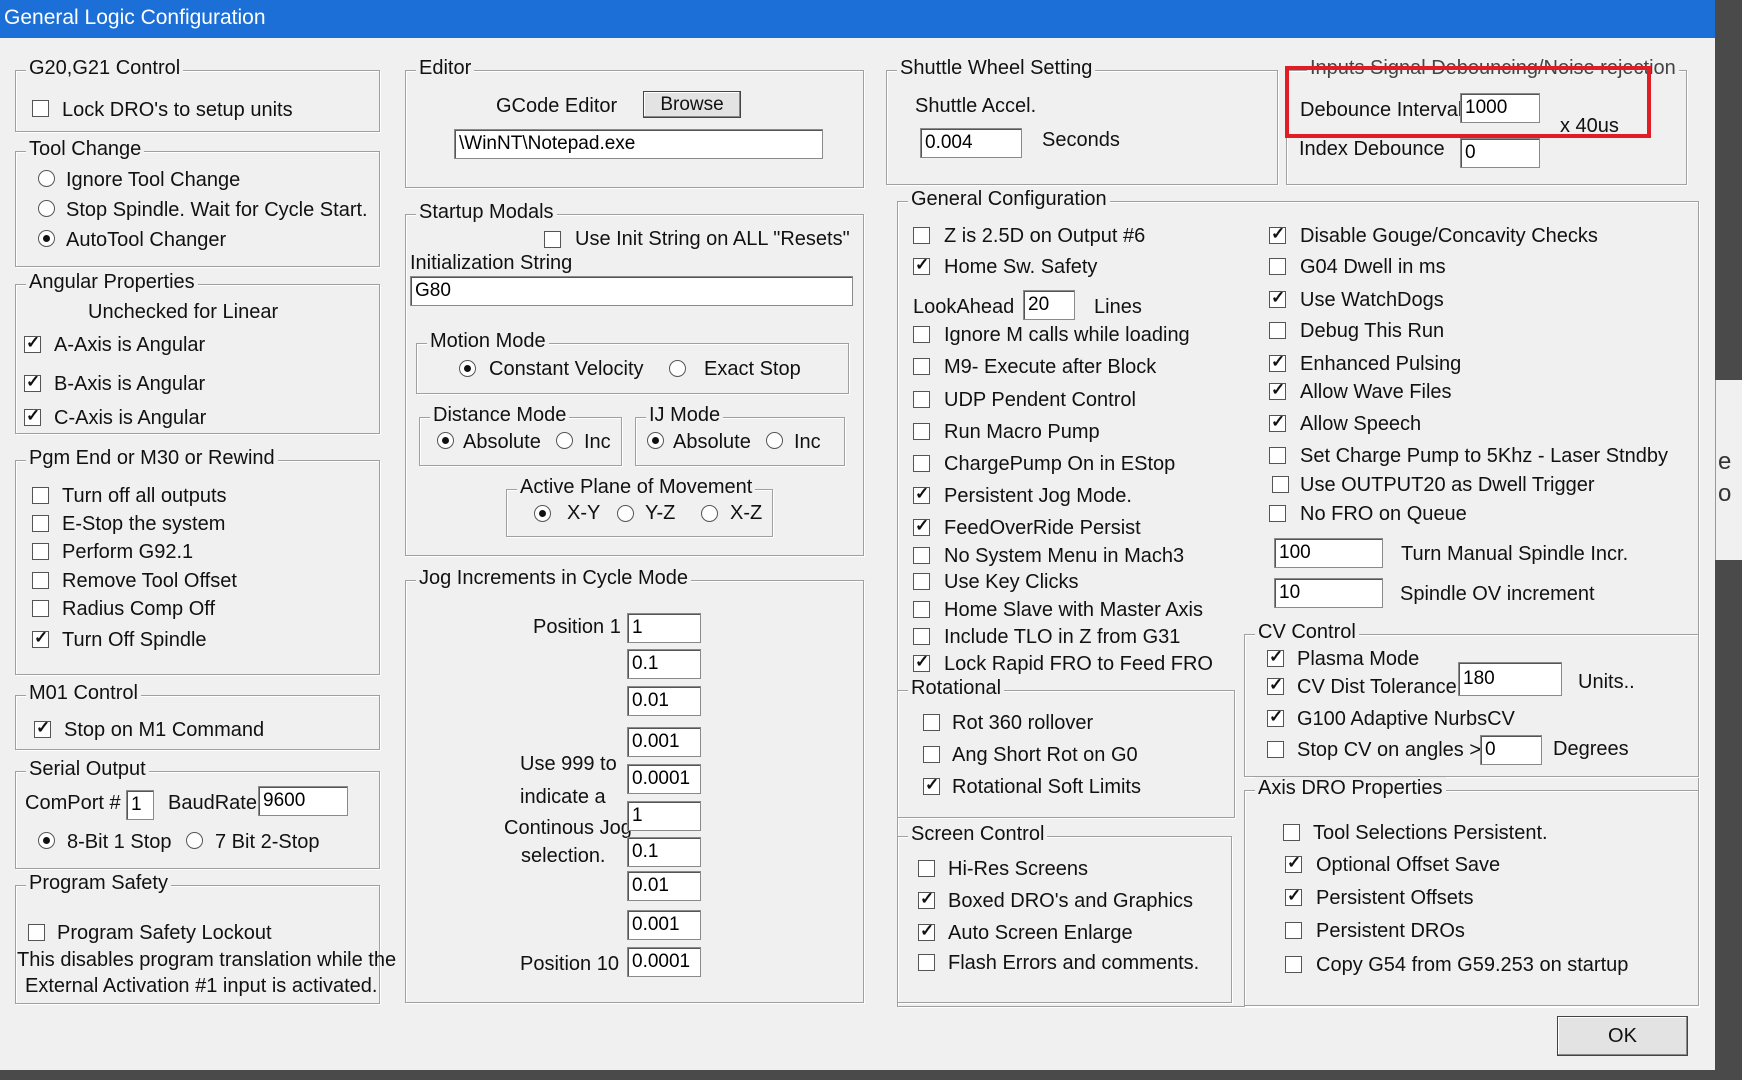  I want to click on lock-rapid-fro-checkbox, so click(921, 662).